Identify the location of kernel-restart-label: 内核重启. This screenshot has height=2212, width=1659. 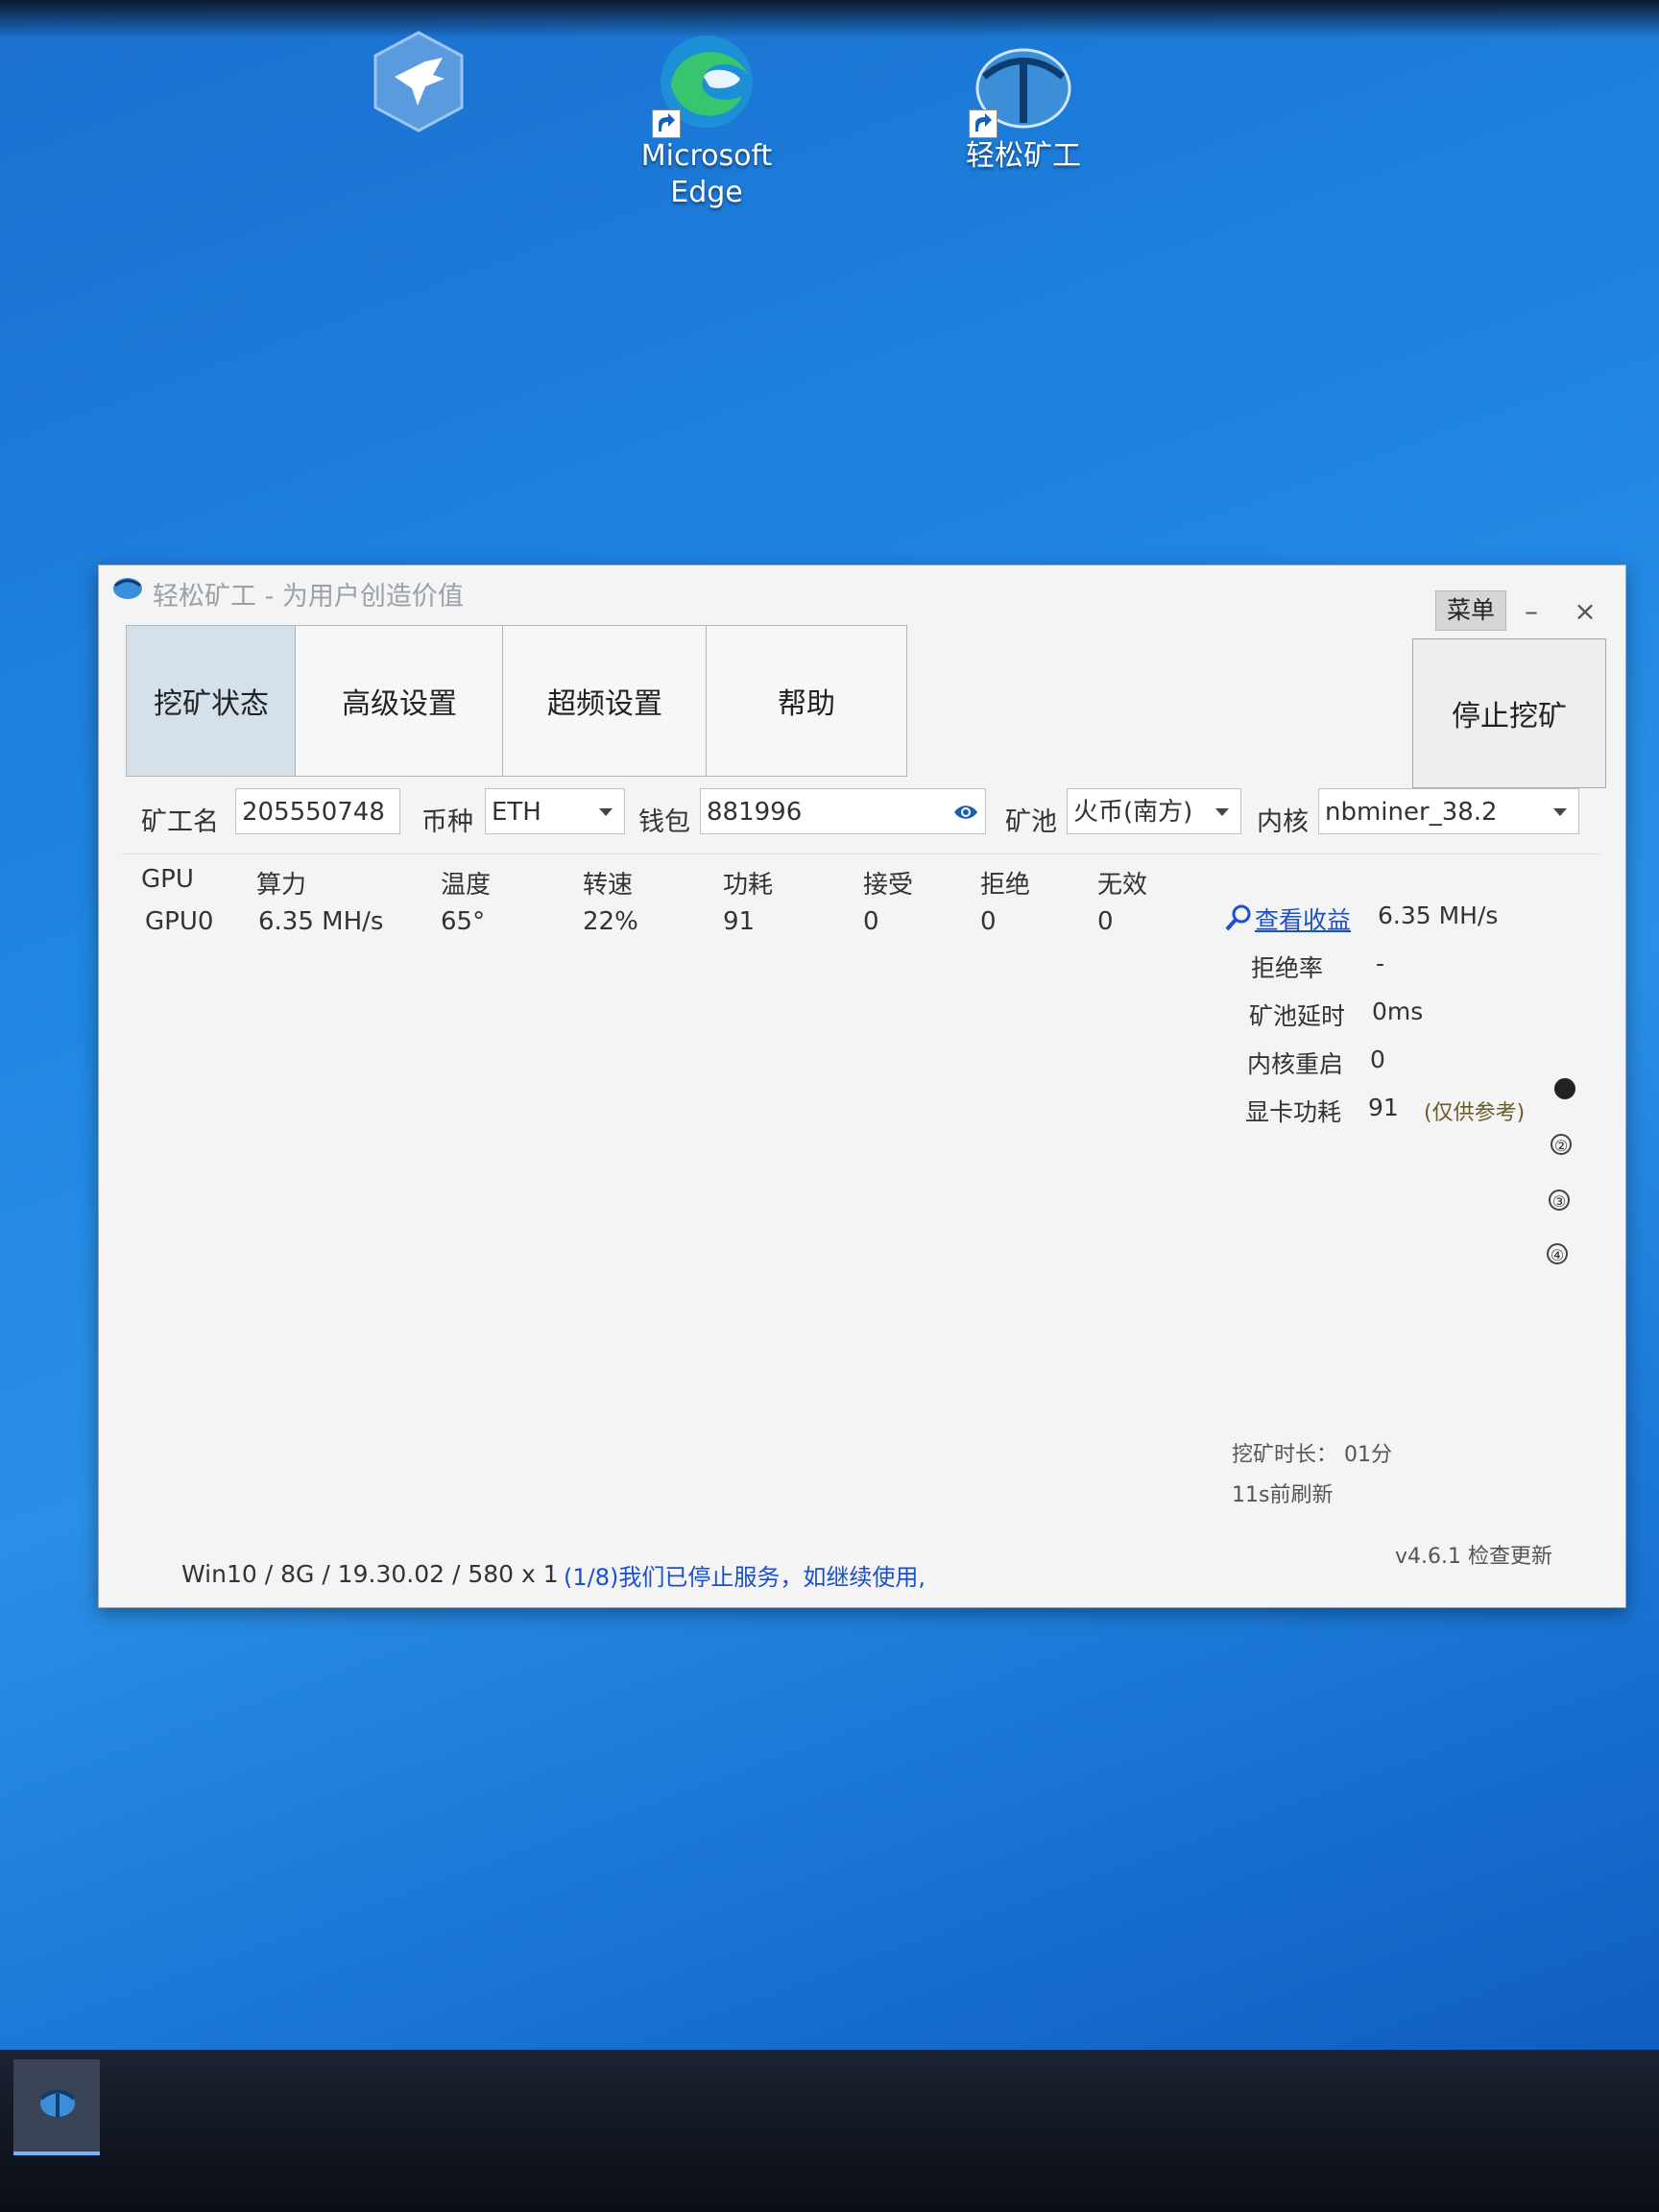
(1295, 1064).